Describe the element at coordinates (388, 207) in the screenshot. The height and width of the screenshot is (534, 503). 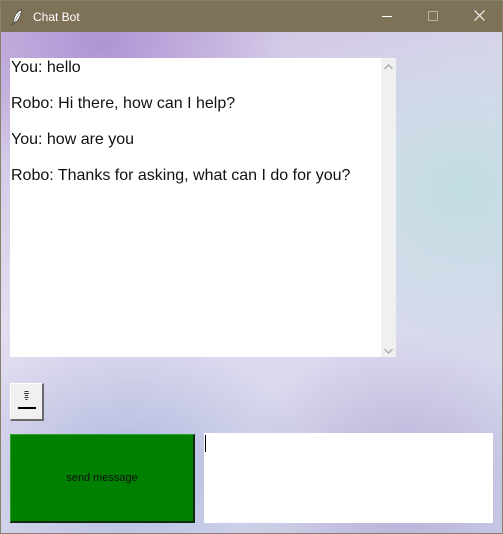
I see `chat-scrollbar` at that location.